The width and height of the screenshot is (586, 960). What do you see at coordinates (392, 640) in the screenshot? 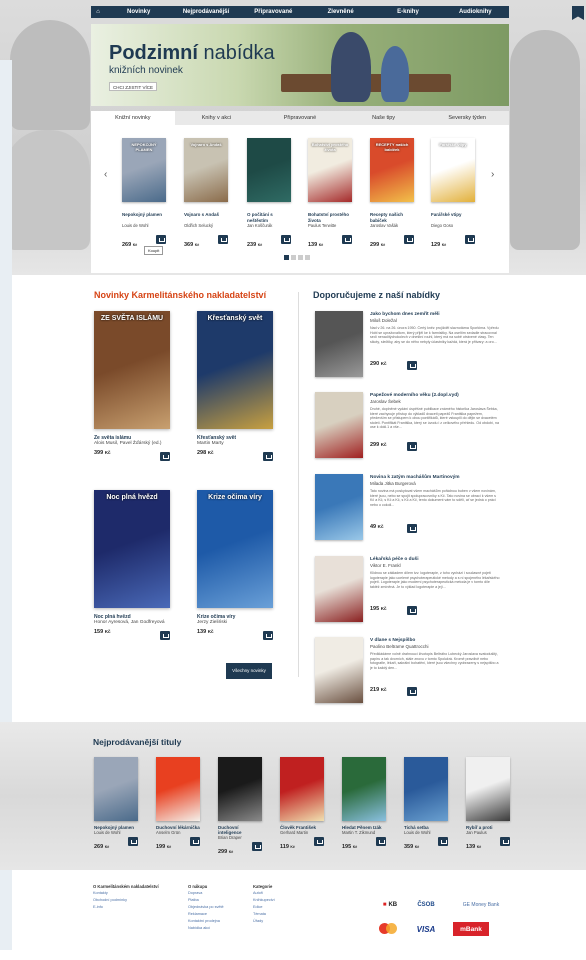
I see `book-title: V dlane s Nejspíšbo` at bounding box center [392, 640].